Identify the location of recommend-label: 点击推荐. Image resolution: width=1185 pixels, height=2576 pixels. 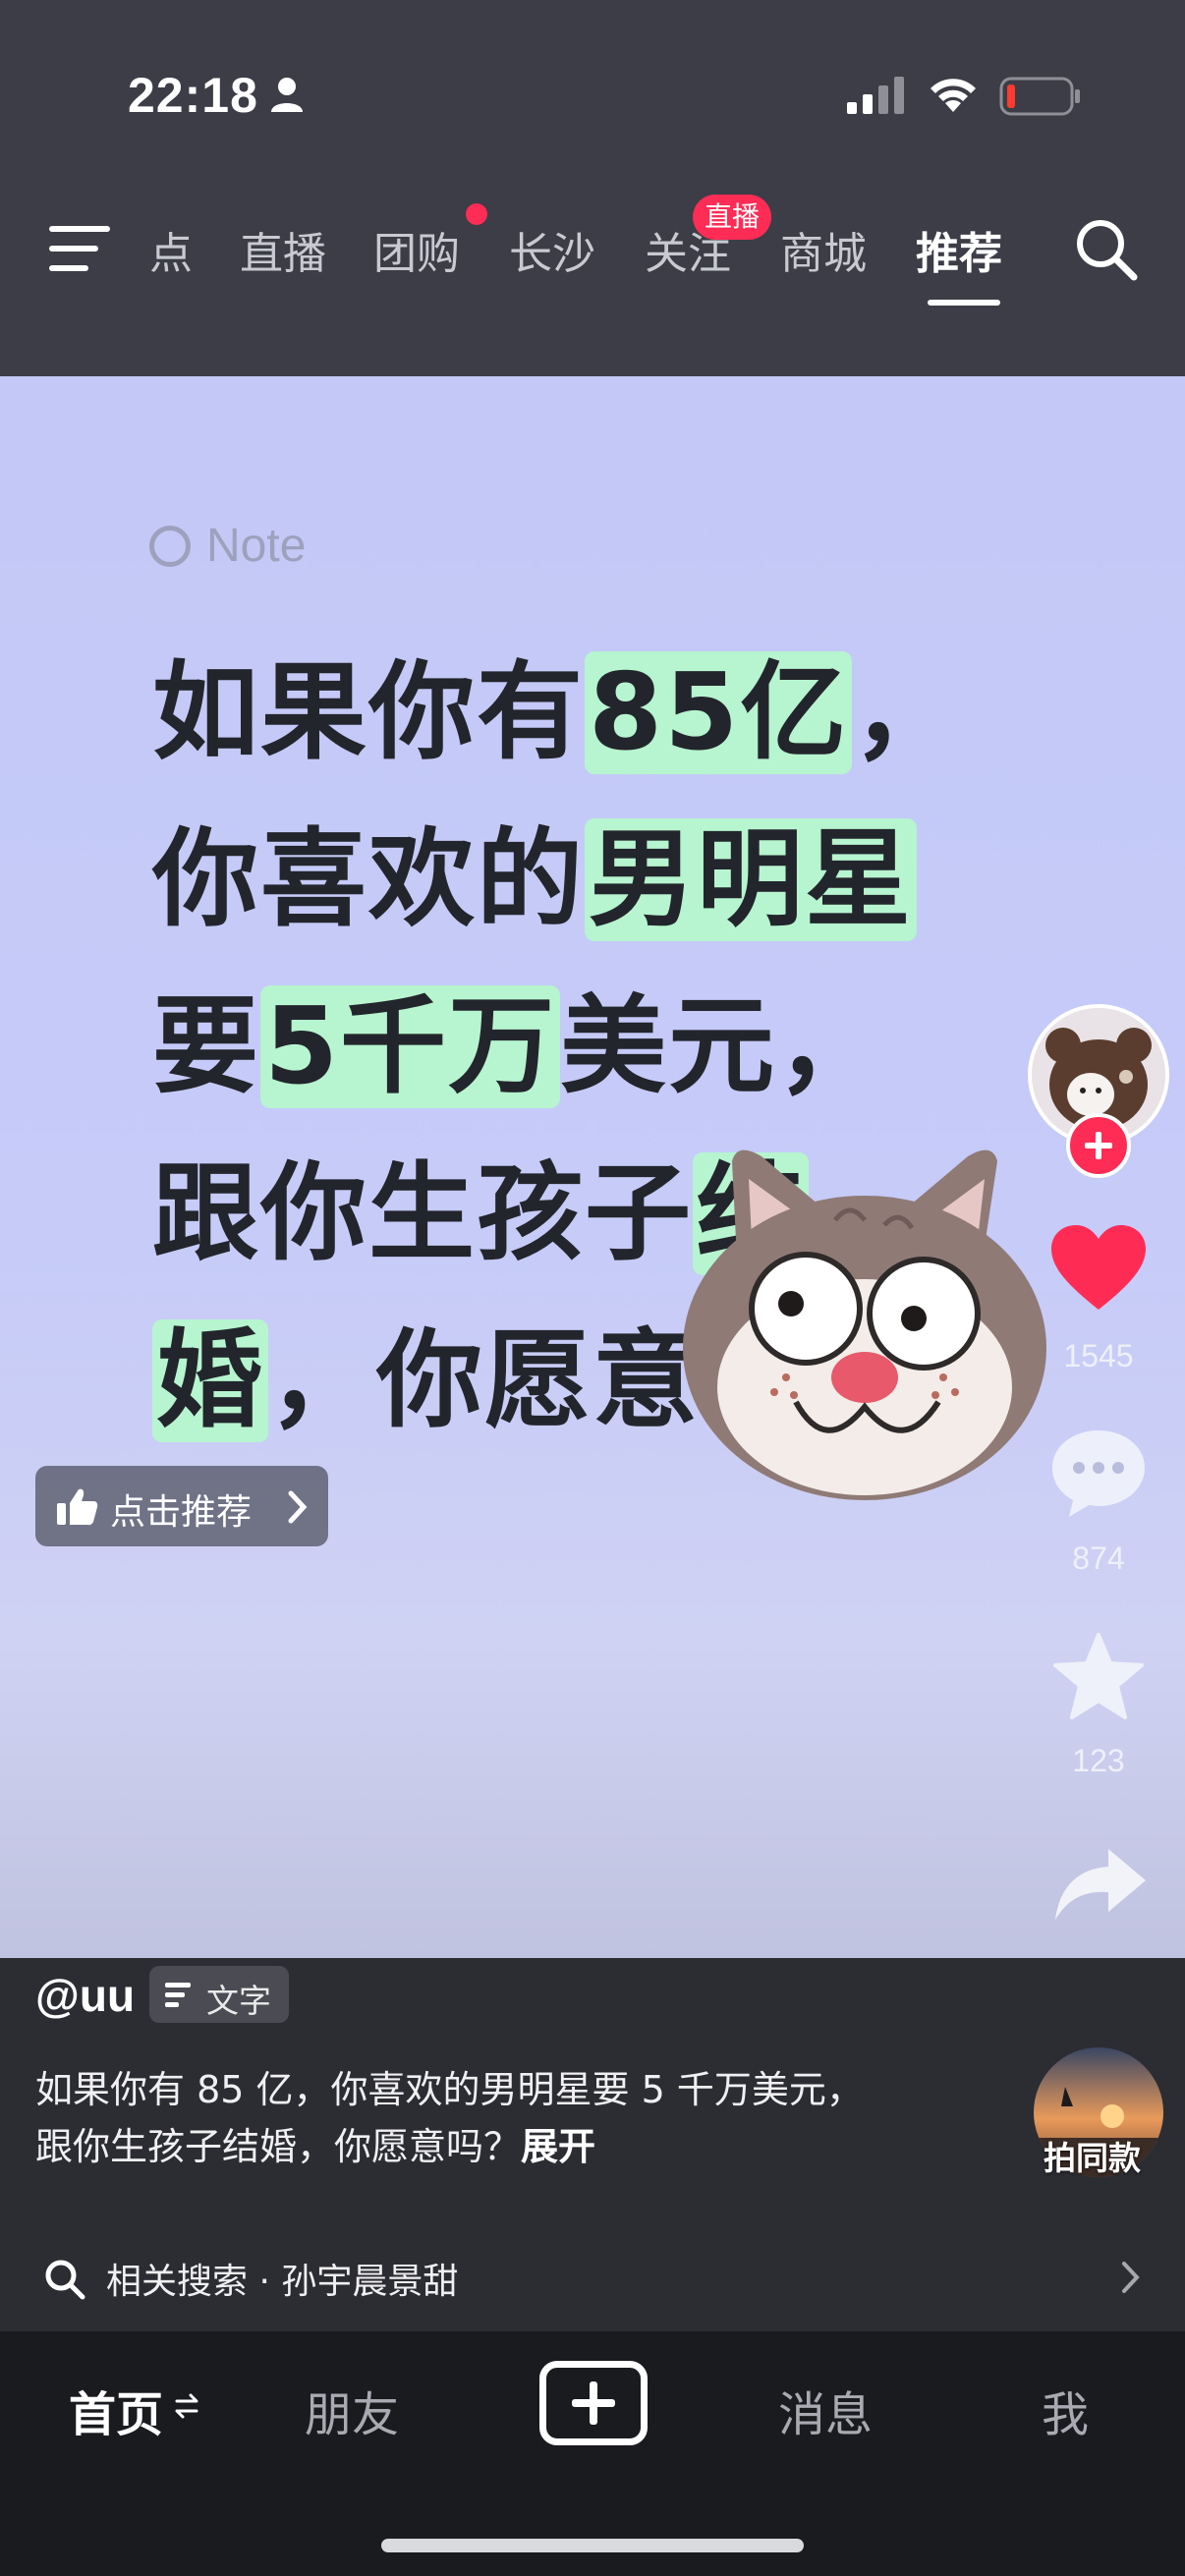
(182, 1512).